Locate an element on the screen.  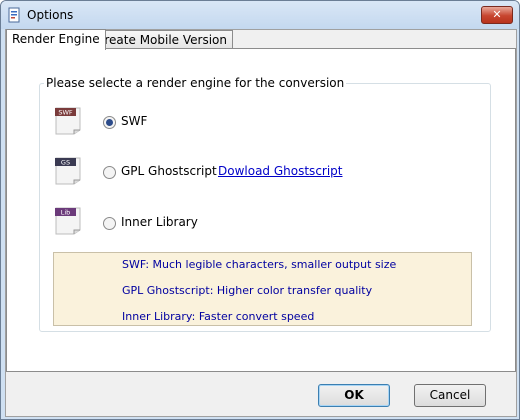
svg-text: Lib is located at coordinates (66, 213).